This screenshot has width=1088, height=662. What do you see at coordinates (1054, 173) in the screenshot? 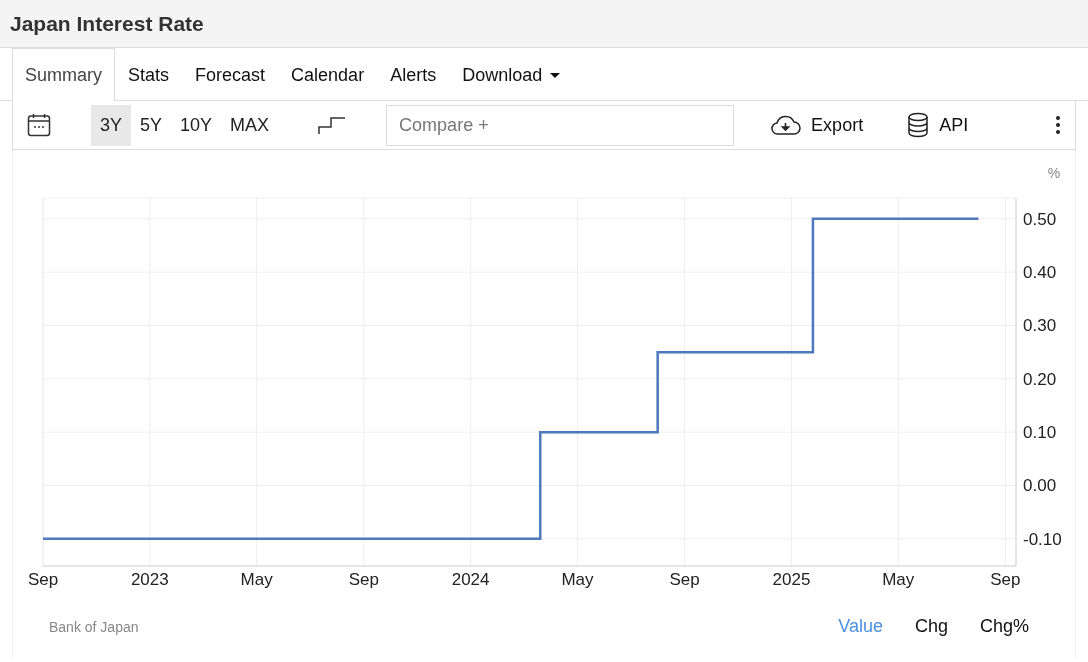
I see `unit-label: %` at bounding box center [1054, 173].